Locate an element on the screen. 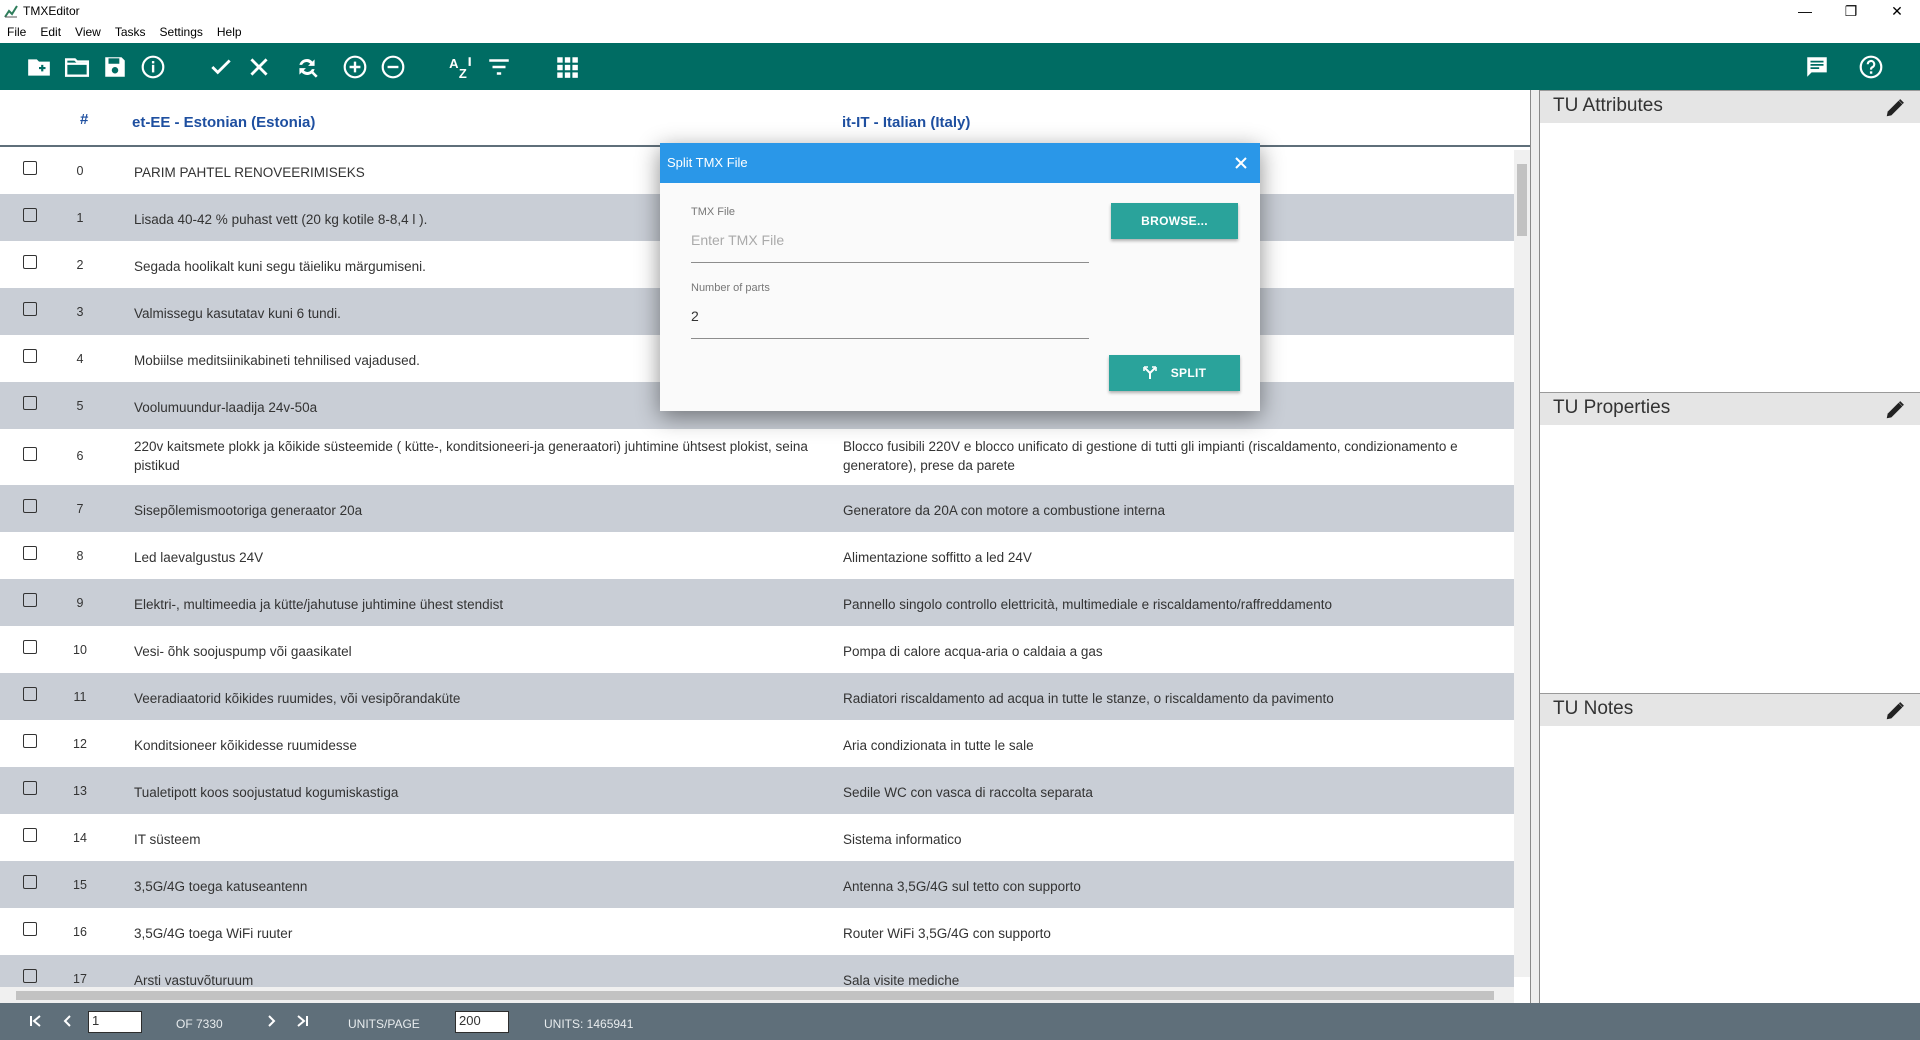  panel-splitter is located at coordinates (1535, 546).